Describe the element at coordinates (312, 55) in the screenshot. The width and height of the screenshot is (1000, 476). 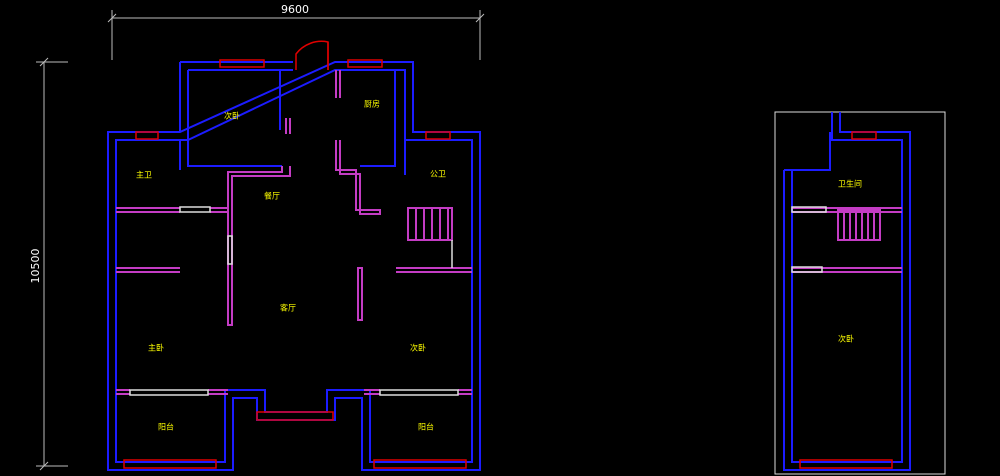
I see `entry-door-icon` at that location.